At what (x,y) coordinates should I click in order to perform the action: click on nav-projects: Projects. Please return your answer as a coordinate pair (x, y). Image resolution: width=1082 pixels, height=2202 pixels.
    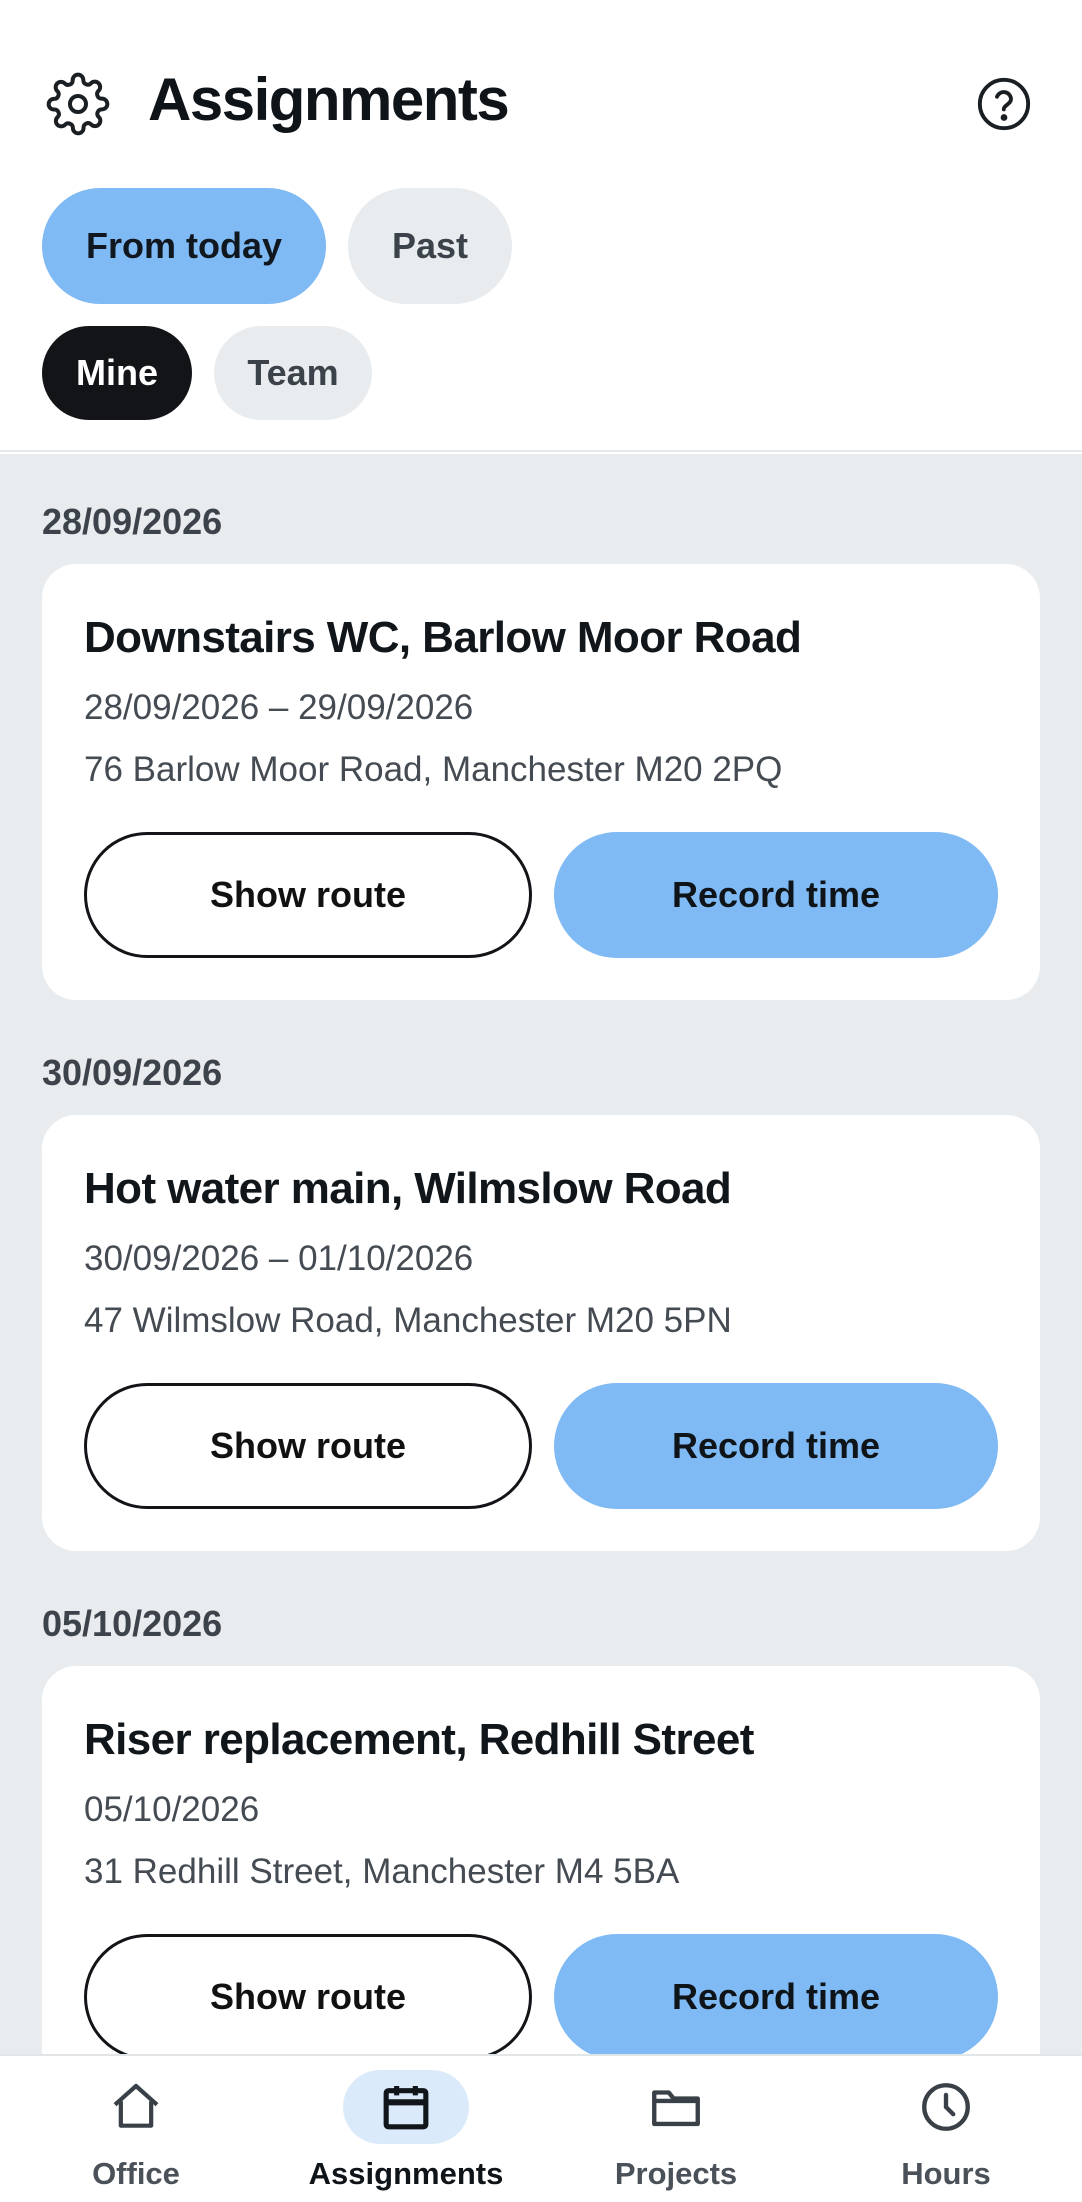
    Looking at the image, I should click on (676, 2129).